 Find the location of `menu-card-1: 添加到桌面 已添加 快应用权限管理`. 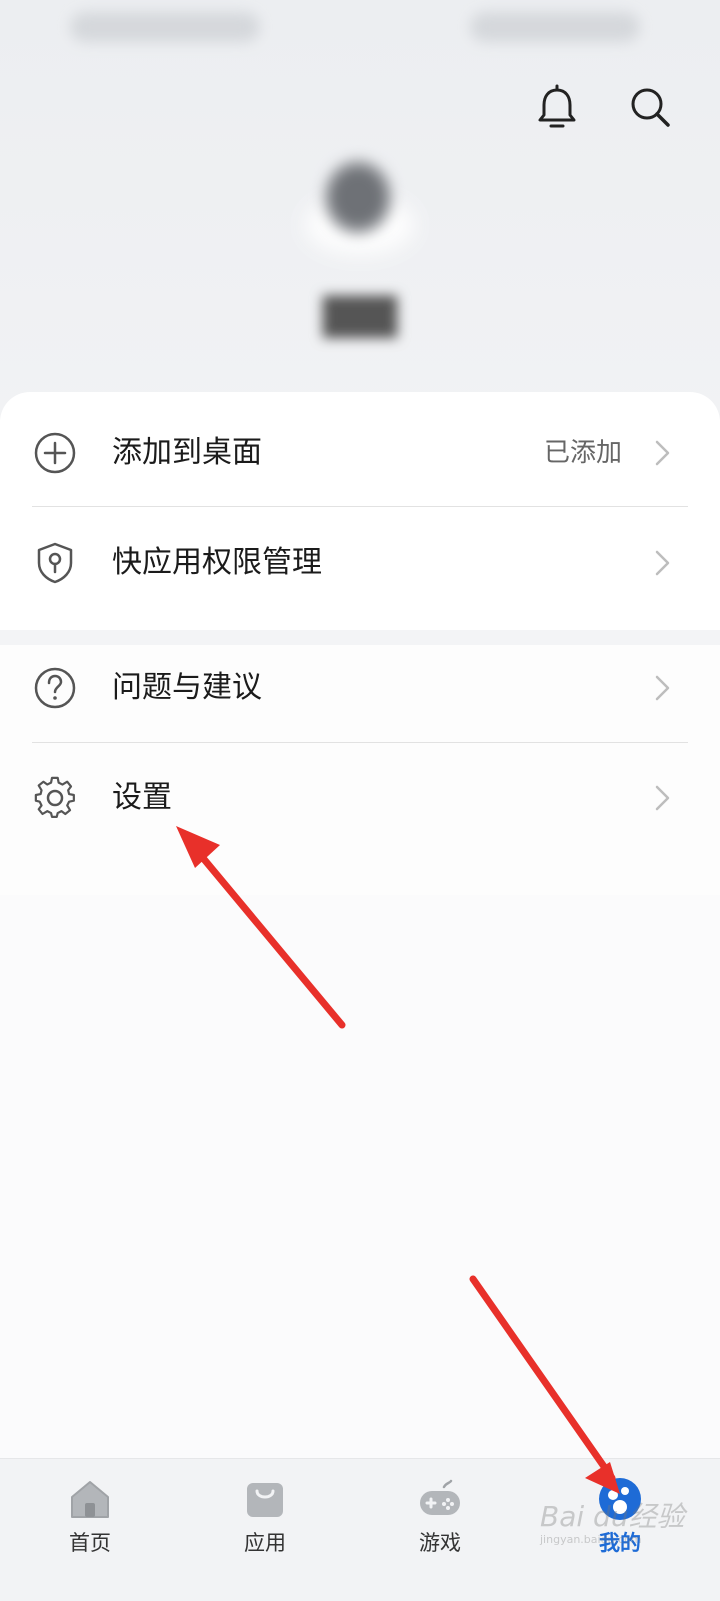

menu-card-1: 添加到桌面 已添加 快应用权限管理 is located at coordinates (360, 511).